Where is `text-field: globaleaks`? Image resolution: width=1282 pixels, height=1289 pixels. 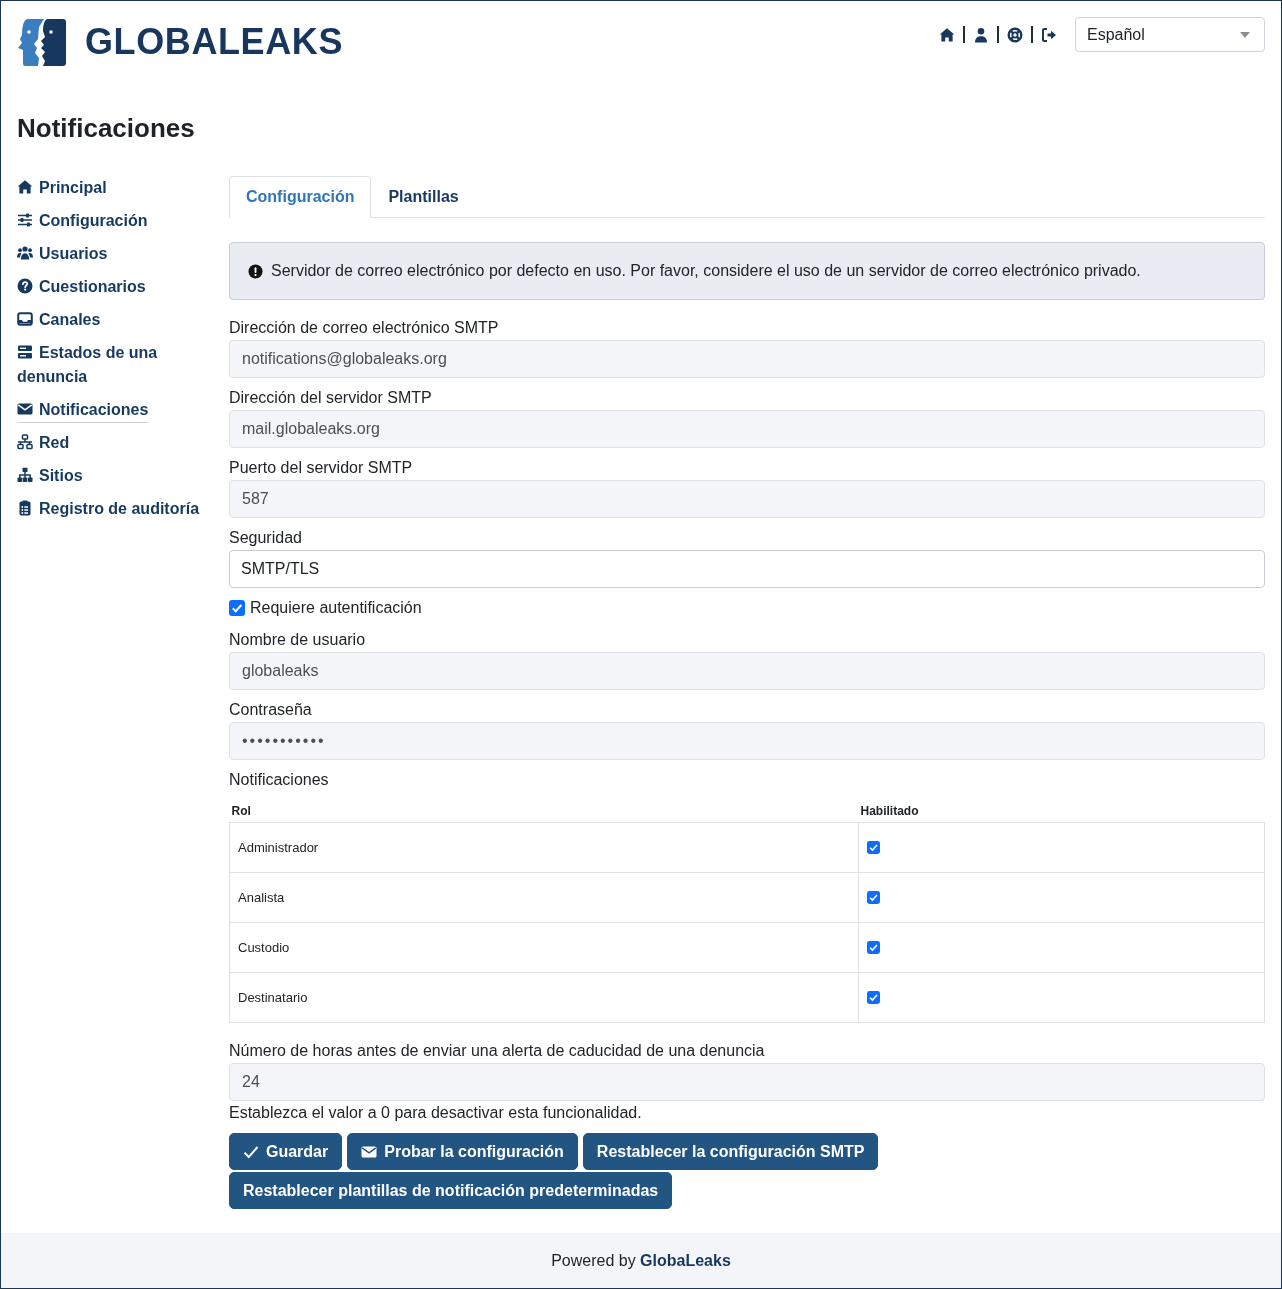
text-field: globaleaks is located at coordinates (747, 671).